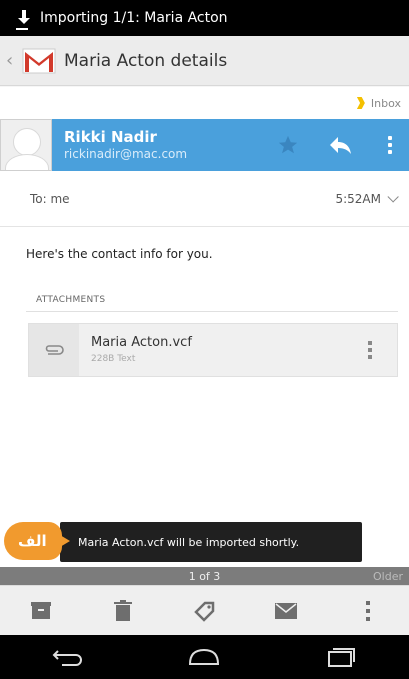  I want to click on attachments-header: ATTACHMENTS, so click(71, 300).